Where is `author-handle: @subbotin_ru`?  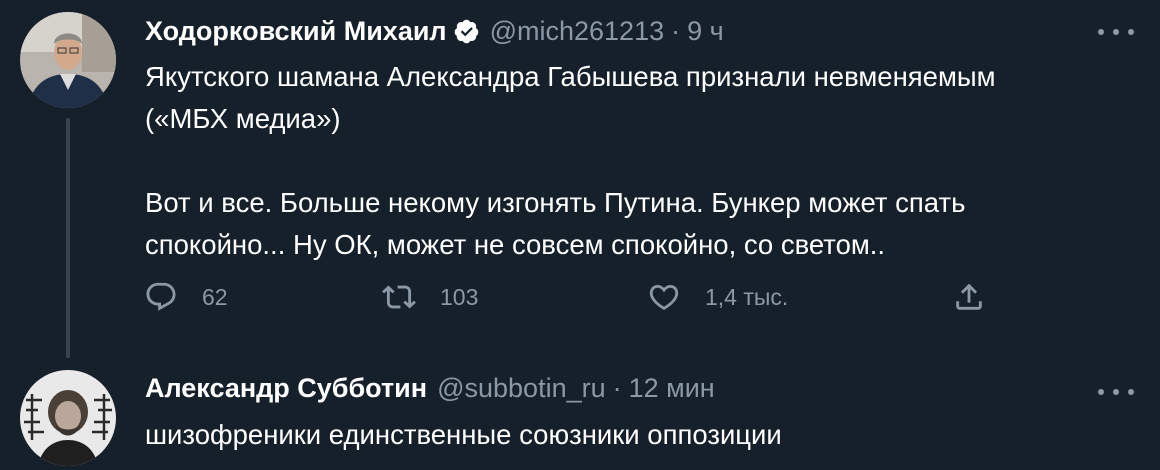 author-handle: @subbotin_ru is located at coordinates (521, 388).